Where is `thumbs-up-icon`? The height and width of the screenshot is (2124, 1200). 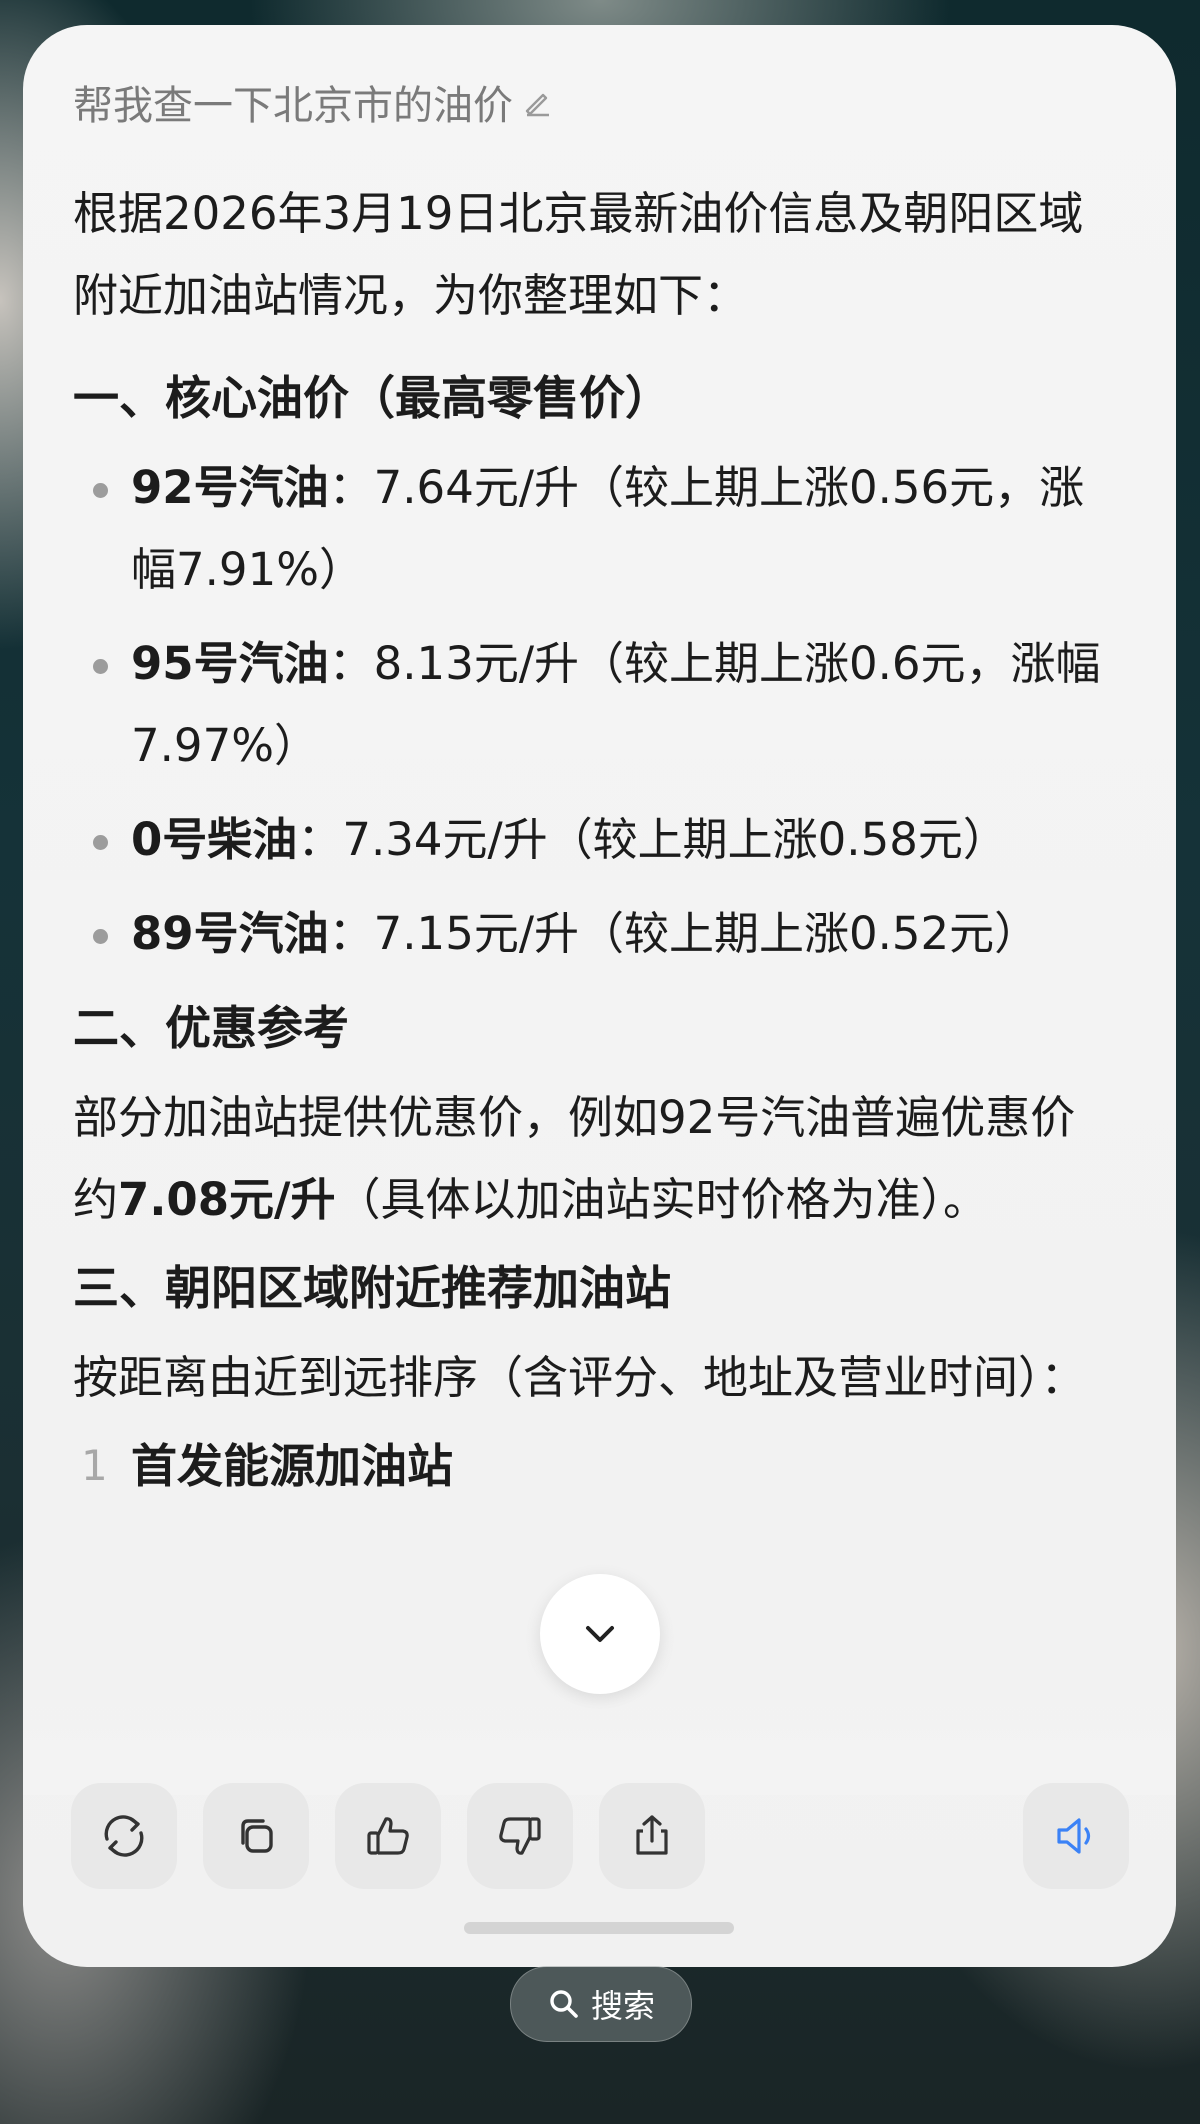
thumbs-up-icon is located at coordinates (388, 1836).